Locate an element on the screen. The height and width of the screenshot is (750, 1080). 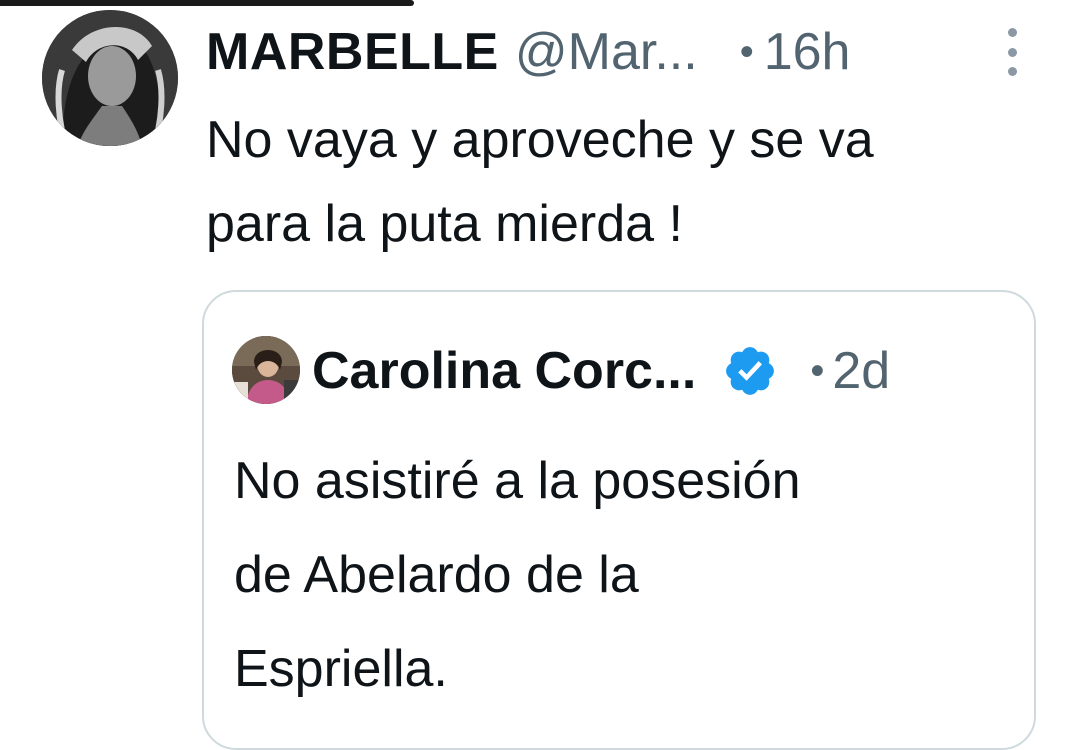
quoted-tweet-header: Carolina Corc... • 2d is located at coordinates (601, 371).